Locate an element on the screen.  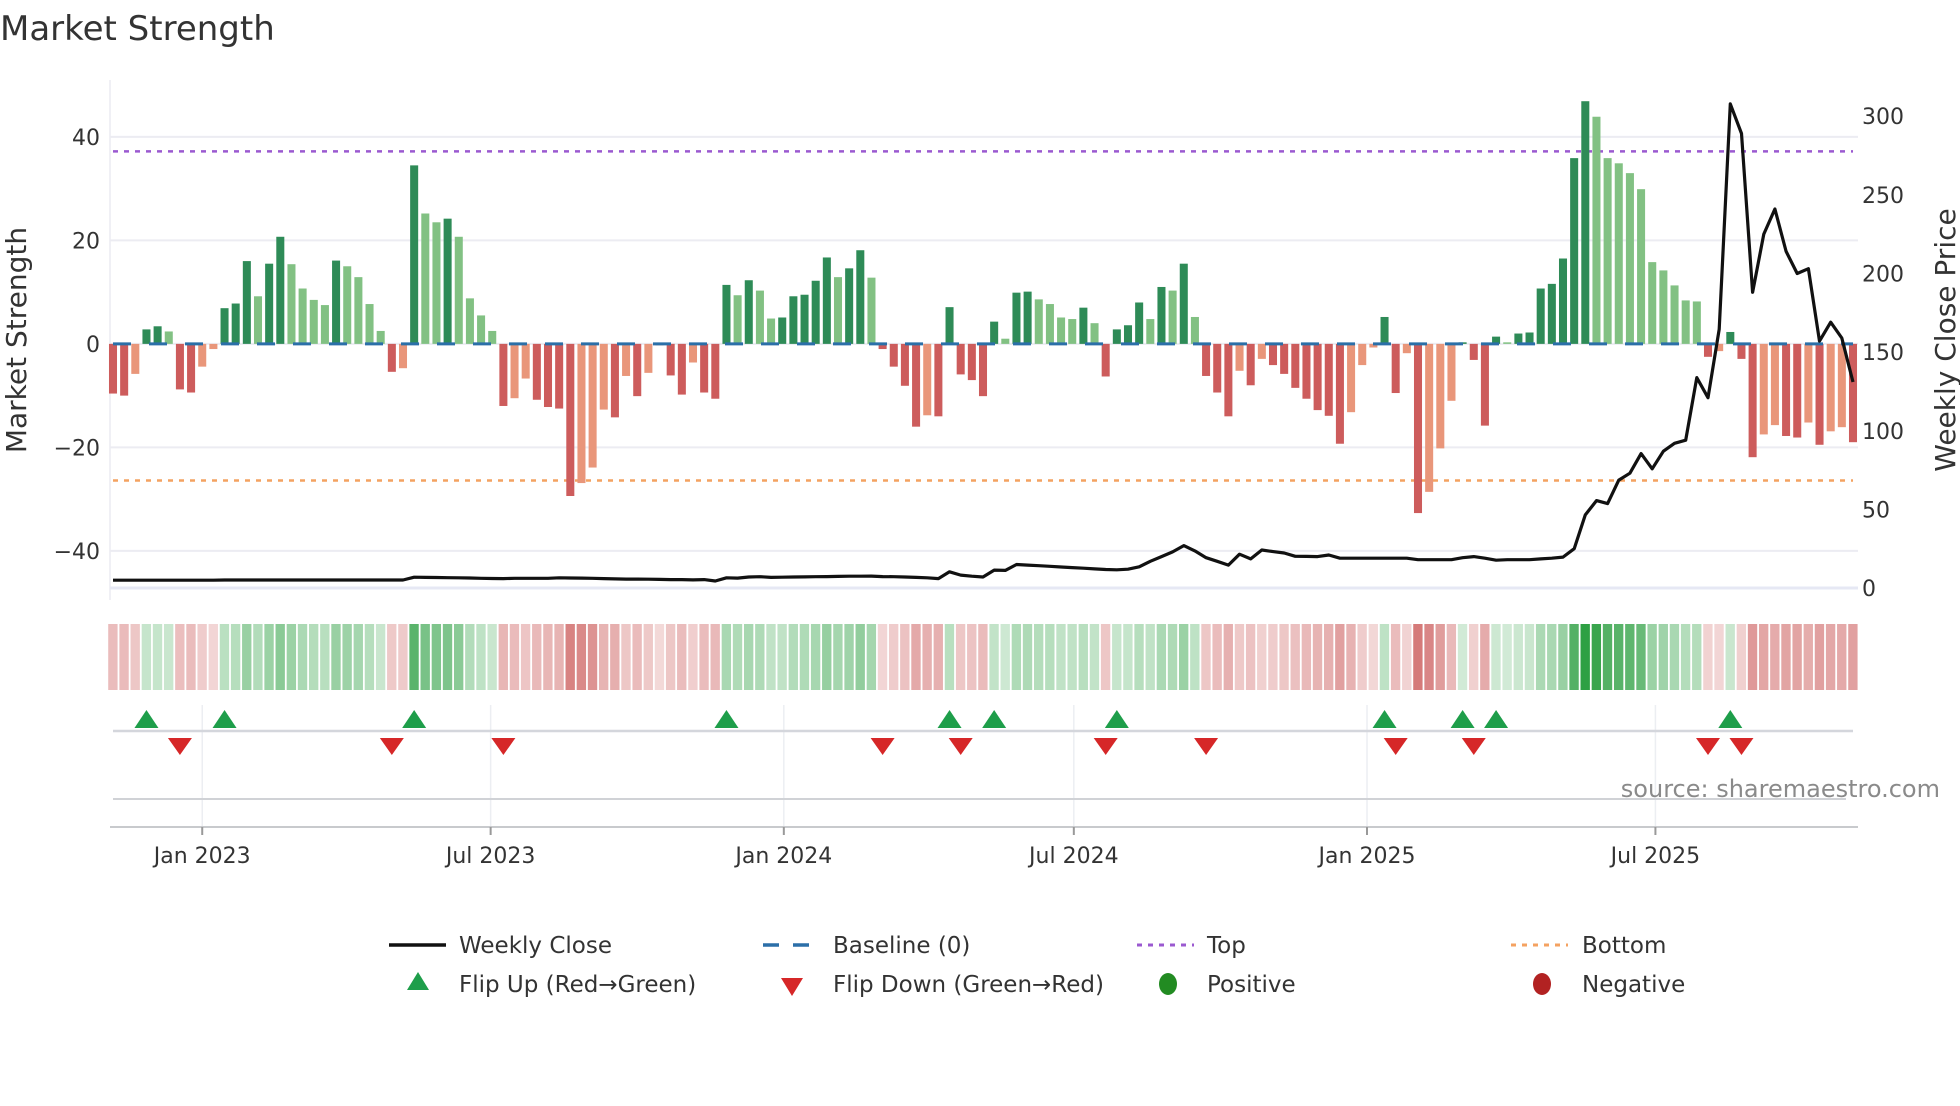
triangle-down-icon is located at coordinates (792, 987).